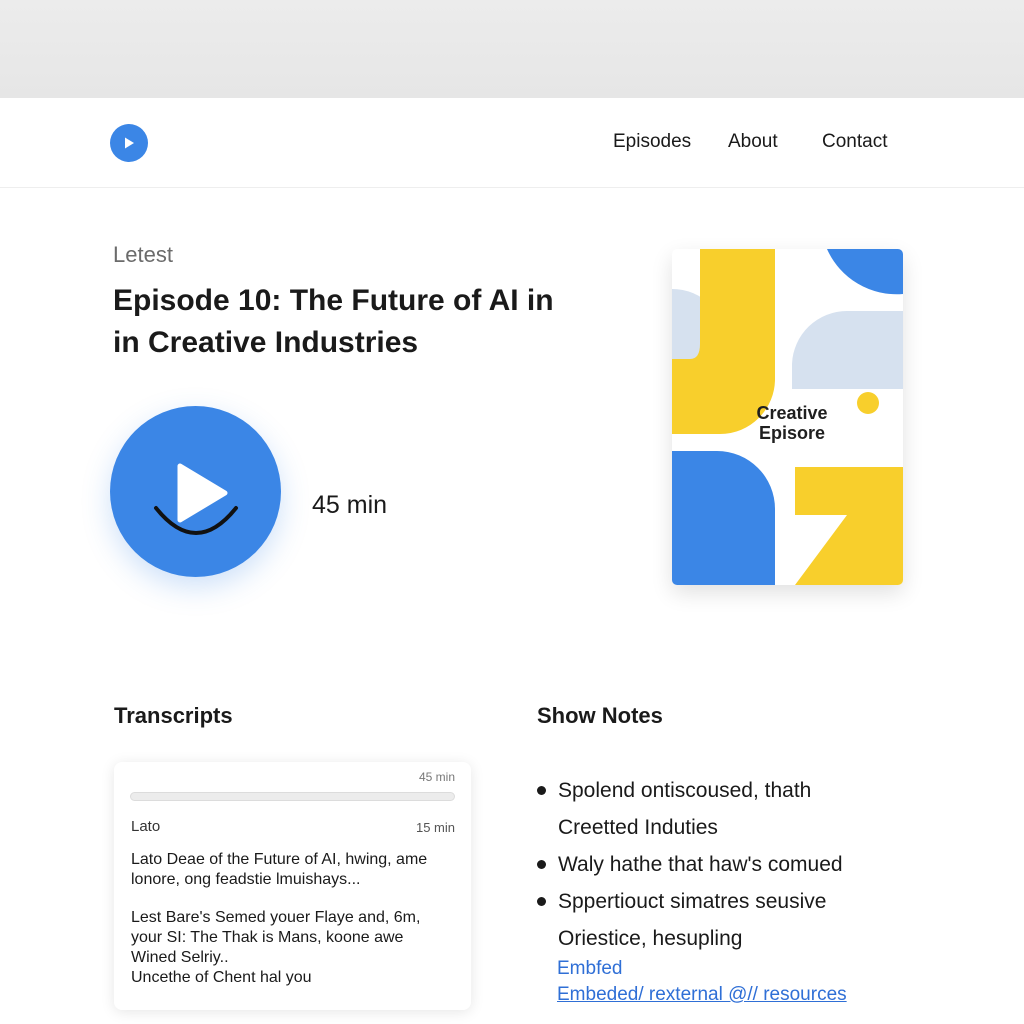 The width and height of the screenshot is (1024, 1024). Describe the element at coordinates (276, 917) in the screenshot. I see `transcript-line: Lest Bare's Semed youer Flaye and, 6m,` at that location.